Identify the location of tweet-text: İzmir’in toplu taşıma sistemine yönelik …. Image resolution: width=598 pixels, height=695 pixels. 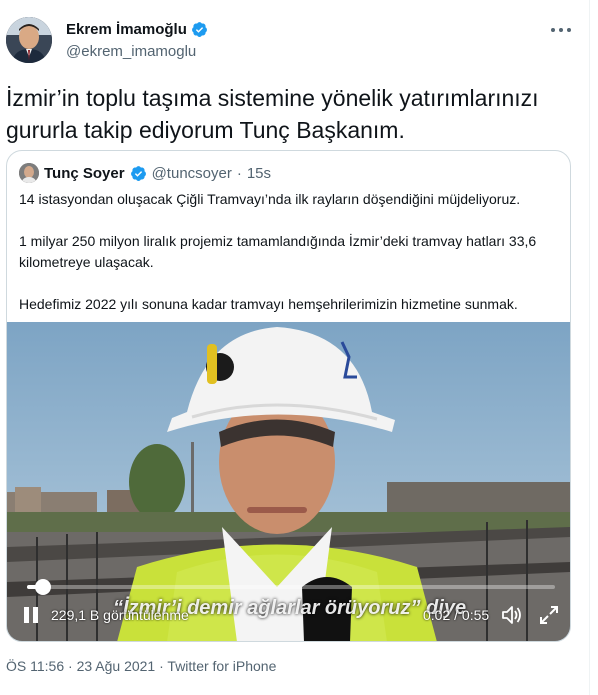
(272, 114).